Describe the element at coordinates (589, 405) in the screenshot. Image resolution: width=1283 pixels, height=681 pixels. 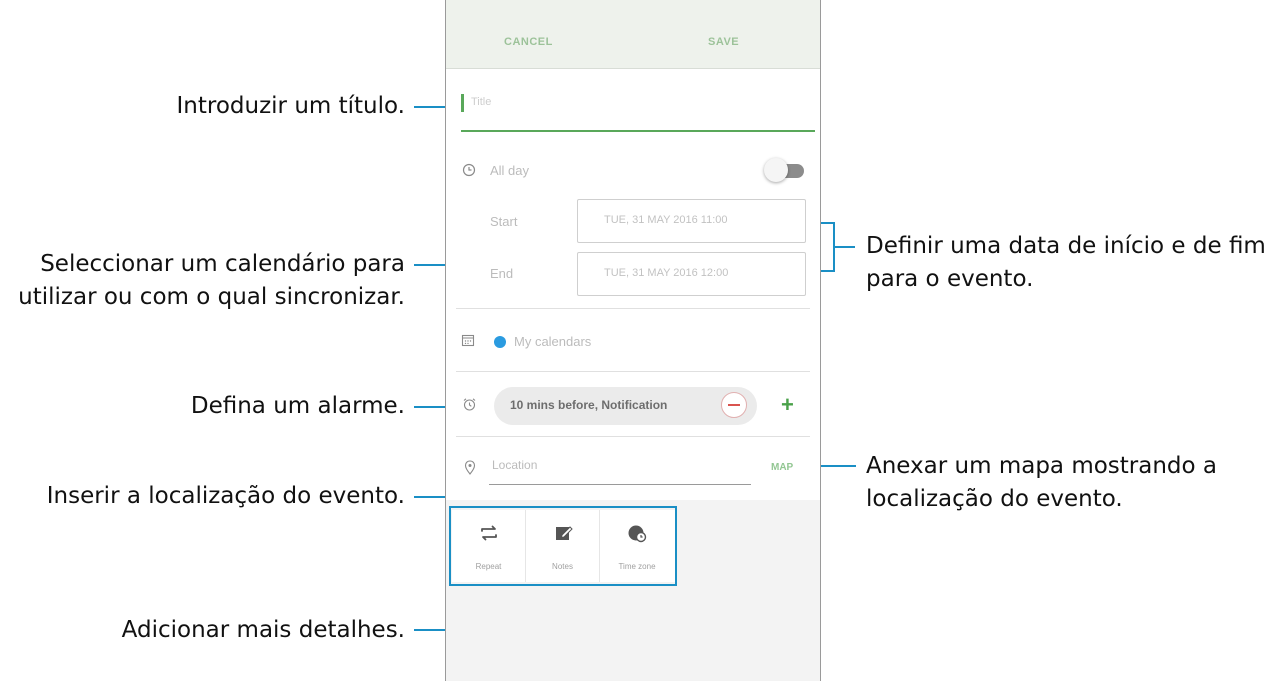
I see `alarm-value: 10 mins before, Notification` at that location.